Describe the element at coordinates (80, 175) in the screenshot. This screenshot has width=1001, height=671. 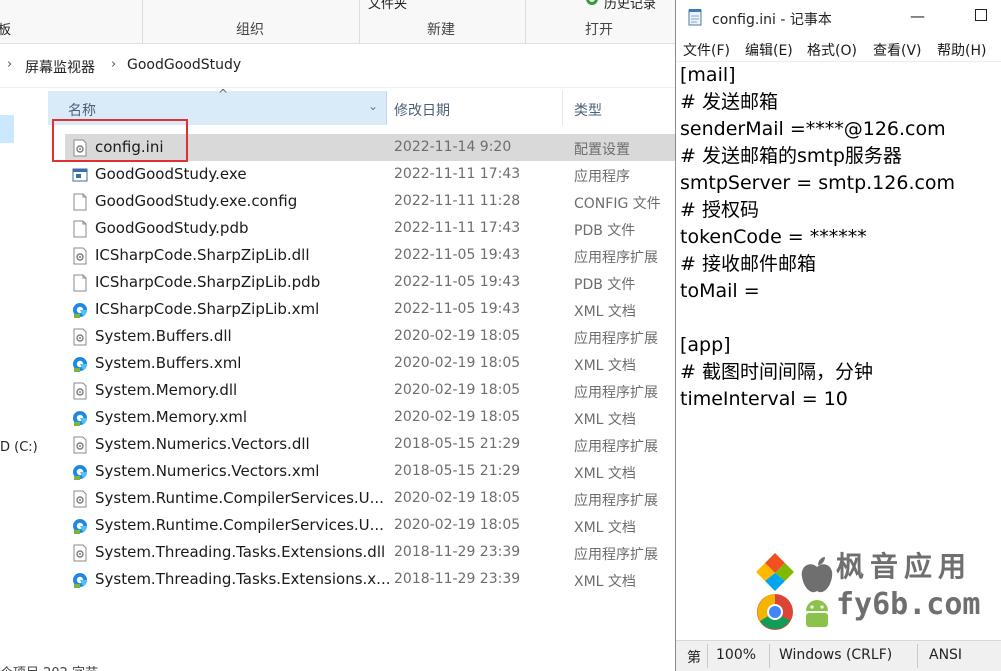
I see `exe-app-icon` at that location.